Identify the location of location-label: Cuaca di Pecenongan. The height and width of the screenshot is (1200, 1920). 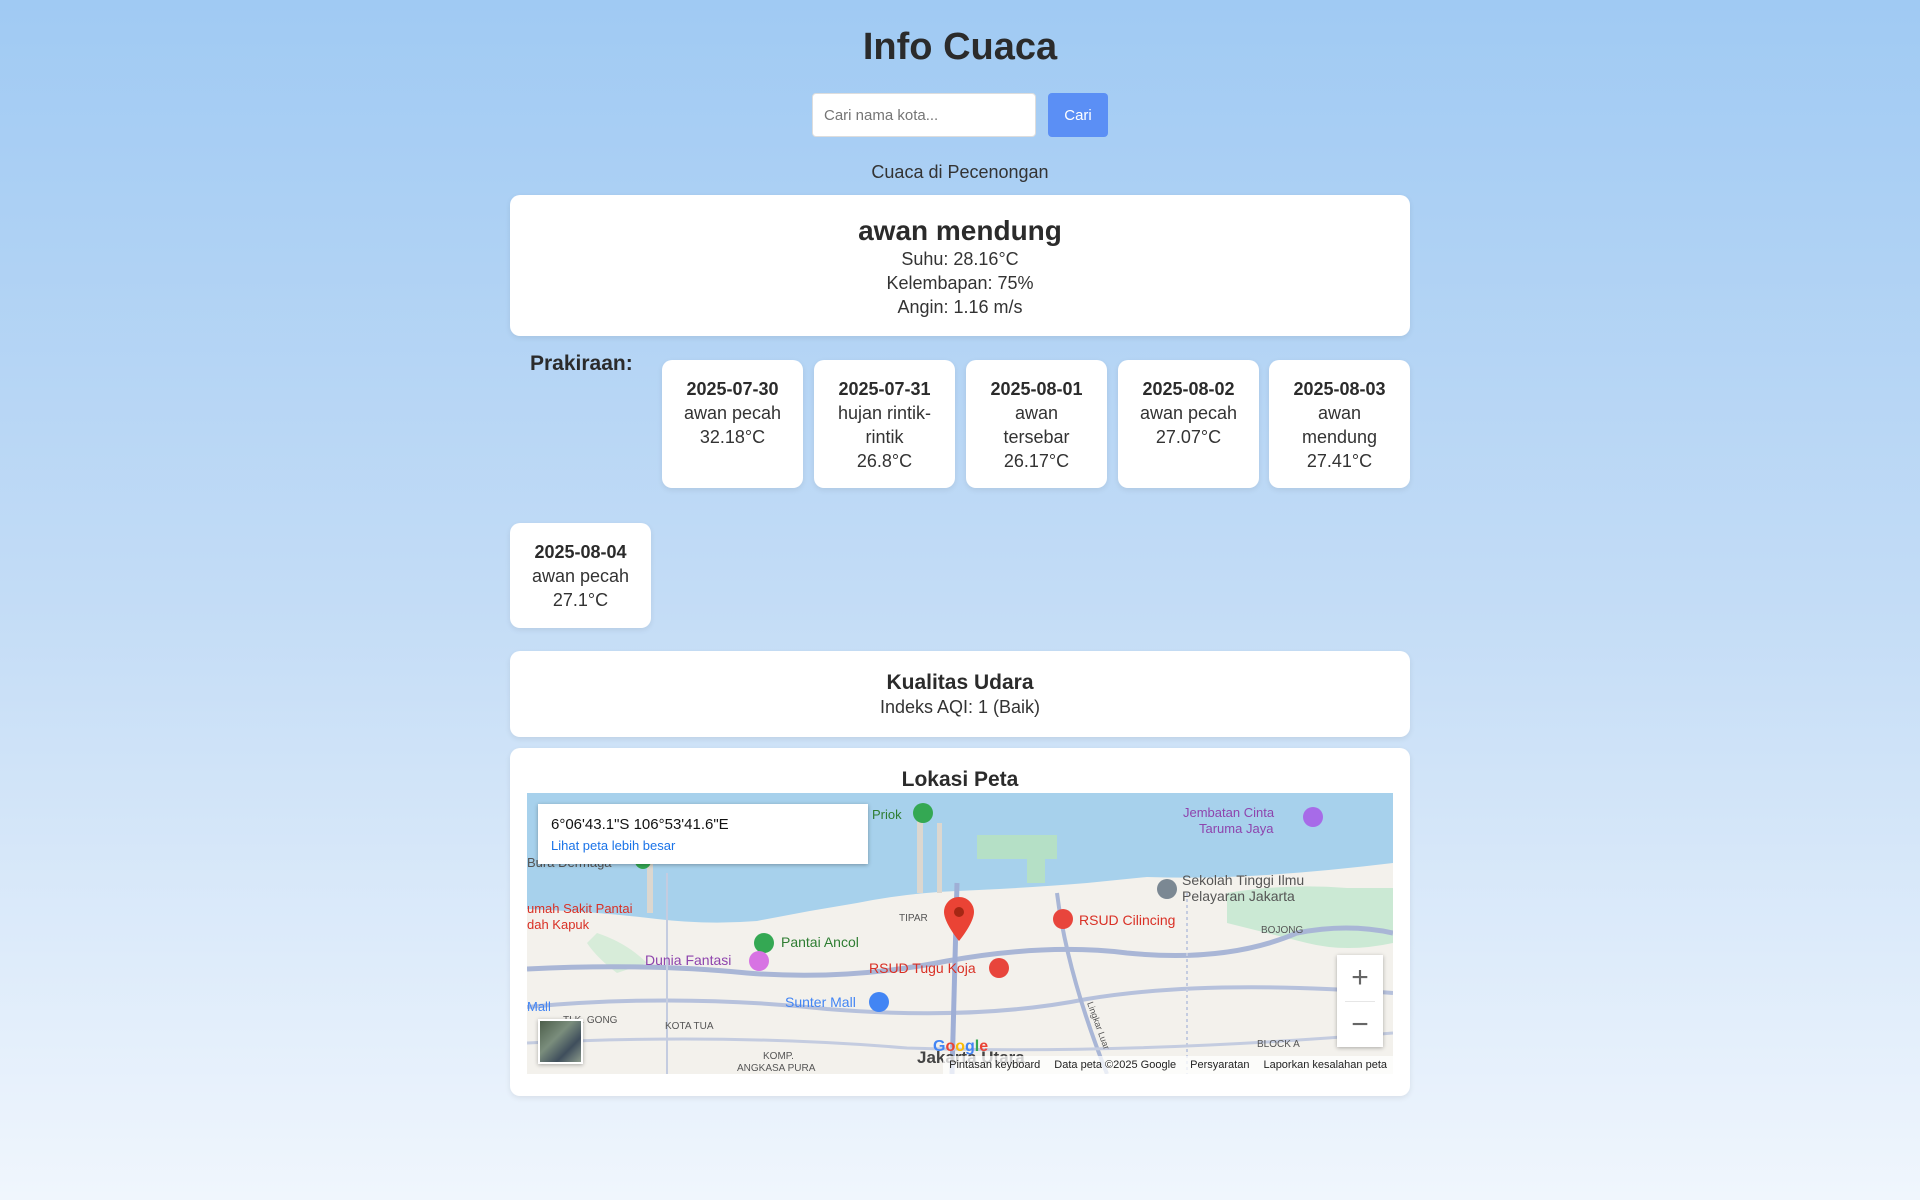
(960, 172).